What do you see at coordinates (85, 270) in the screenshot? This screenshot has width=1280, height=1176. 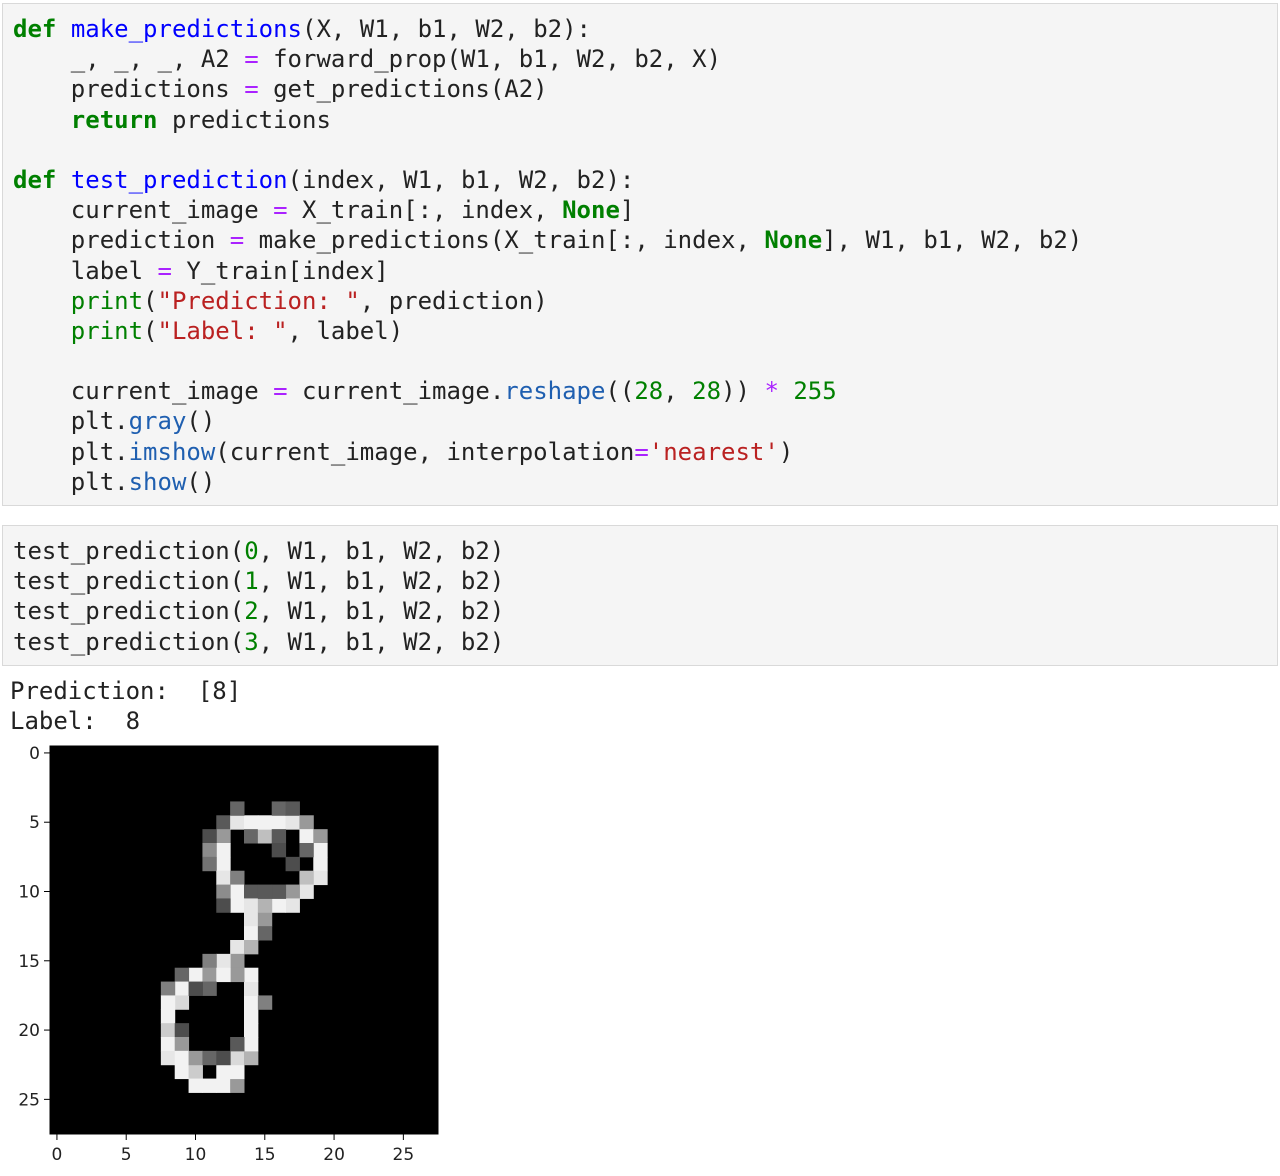 I see `code-token: label` at bounding box center [85, 270].